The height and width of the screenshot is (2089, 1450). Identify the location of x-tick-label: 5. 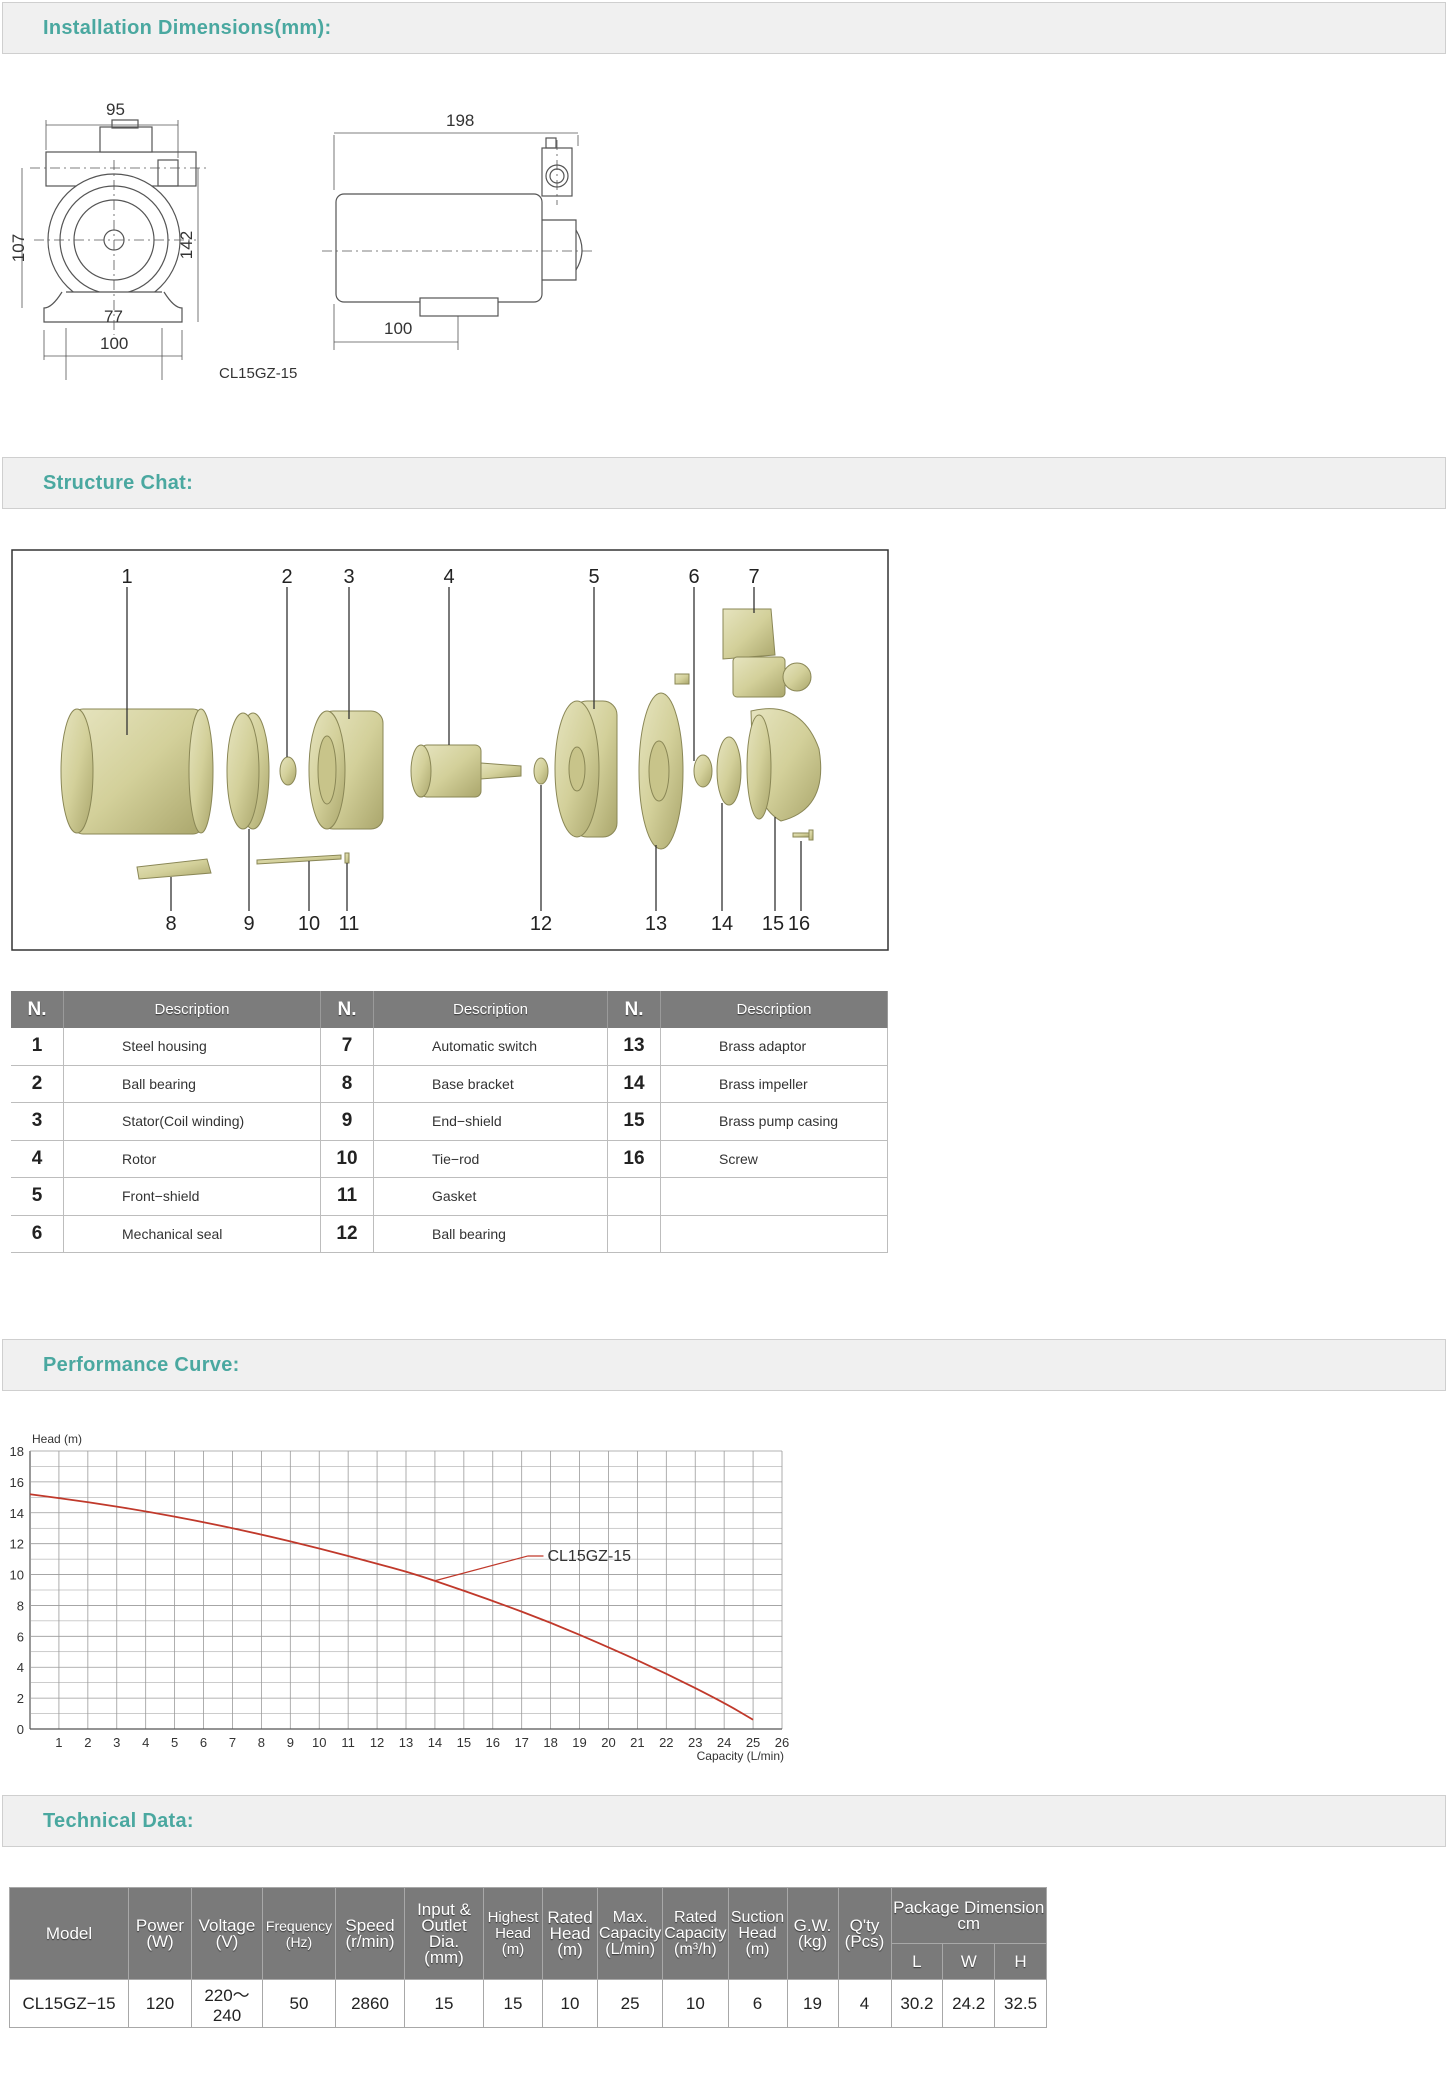
(174, 1742).